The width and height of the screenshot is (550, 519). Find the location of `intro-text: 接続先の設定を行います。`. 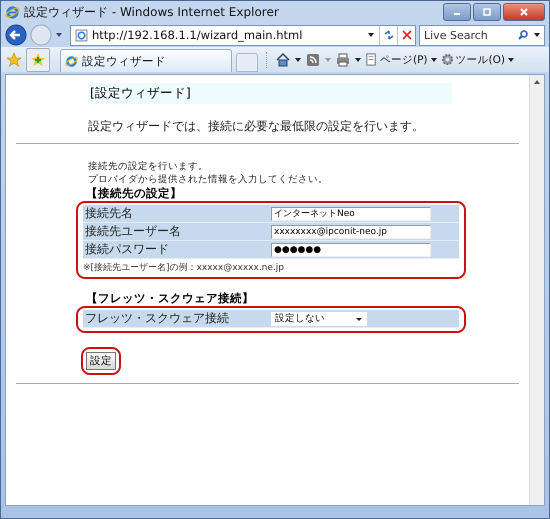

intro-text: 接続先の設定を行います。 is located at coordinates (148, 166).